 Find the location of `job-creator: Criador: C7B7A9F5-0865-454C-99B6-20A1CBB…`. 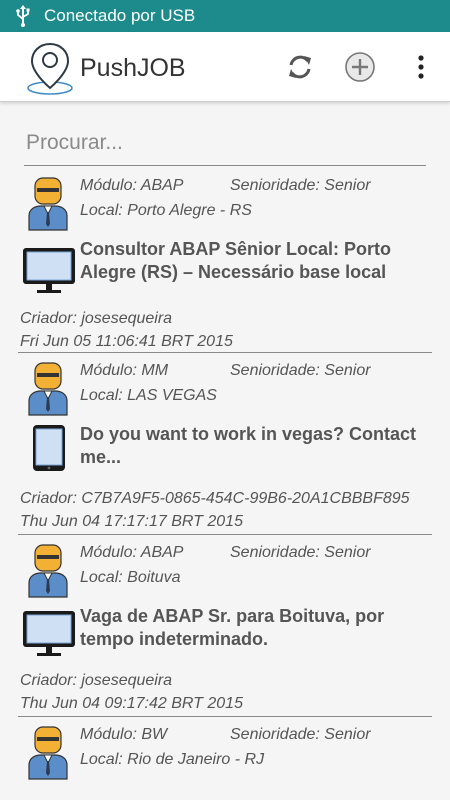

job-creator: Criador: C7B7A9F5-0865-454C-99B6-20A1CBB… is located at coordinates (215, 498).